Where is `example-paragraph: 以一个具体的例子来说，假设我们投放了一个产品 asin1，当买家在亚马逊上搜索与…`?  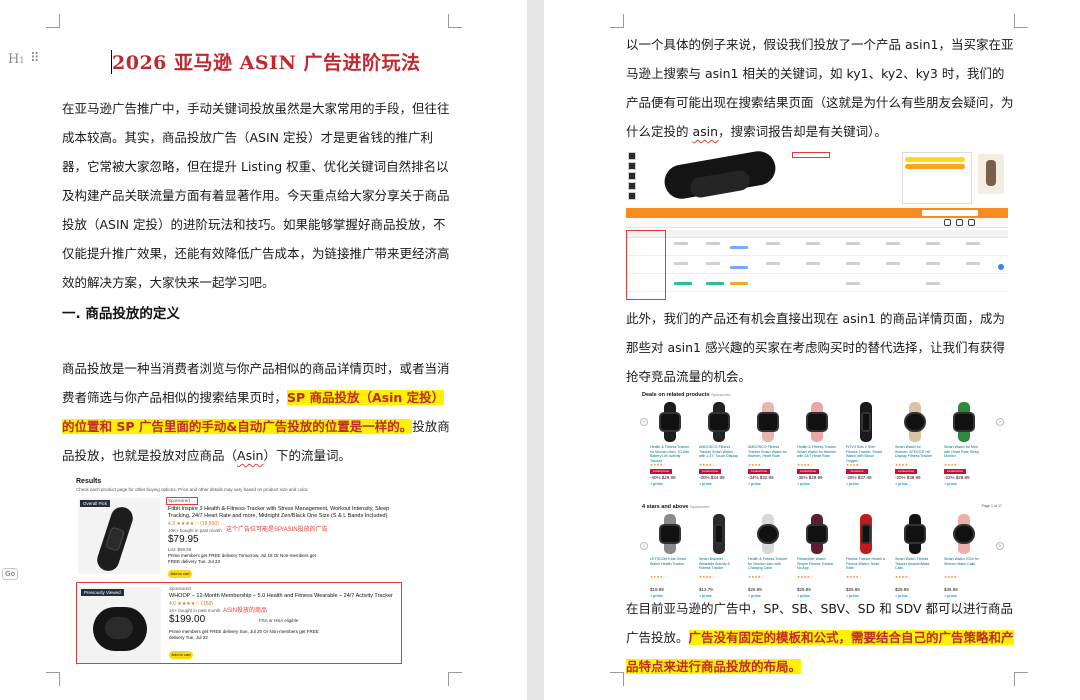 example-paragraph: 以一个具体的例子来说，假设我们投放了一个产品 asin1，当买家在亚马逊上搜索与… is located at coordinates (821, 88).